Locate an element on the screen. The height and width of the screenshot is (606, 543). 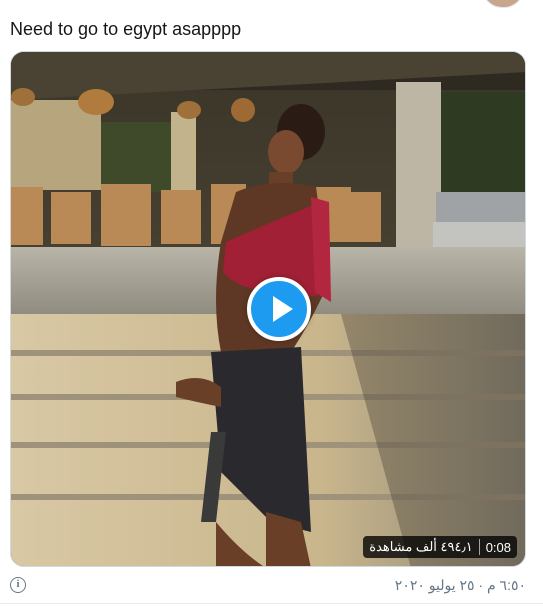
video-duration: 0:08 is located at coordinates (498, 547).